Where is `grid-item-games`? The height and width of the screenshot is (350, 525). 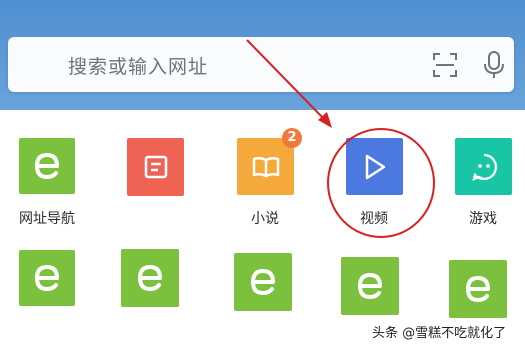
grid-item-games is located at coordinates (483, 166).